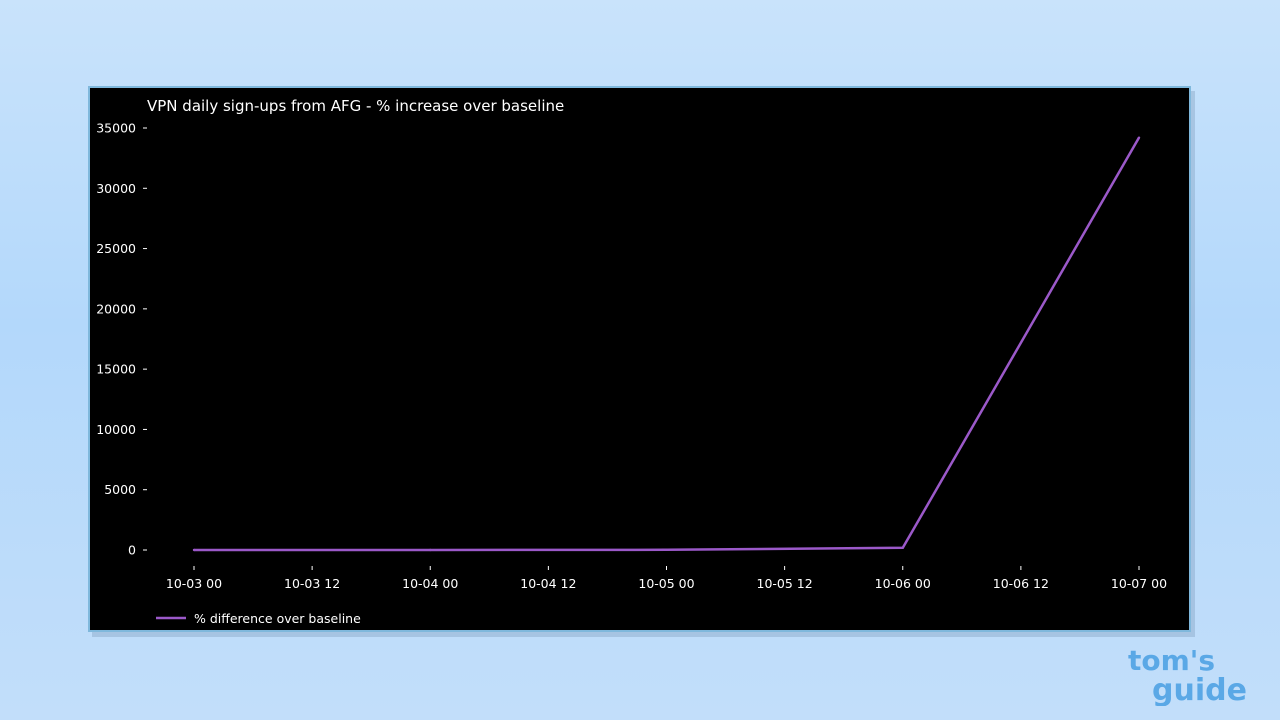 This screenshot has height=720, width=1280. What do you see at coordinates (194, 583) in the screenshot?
I see `x-tick-label: 10-03 00` at bounding box center [194, 583].